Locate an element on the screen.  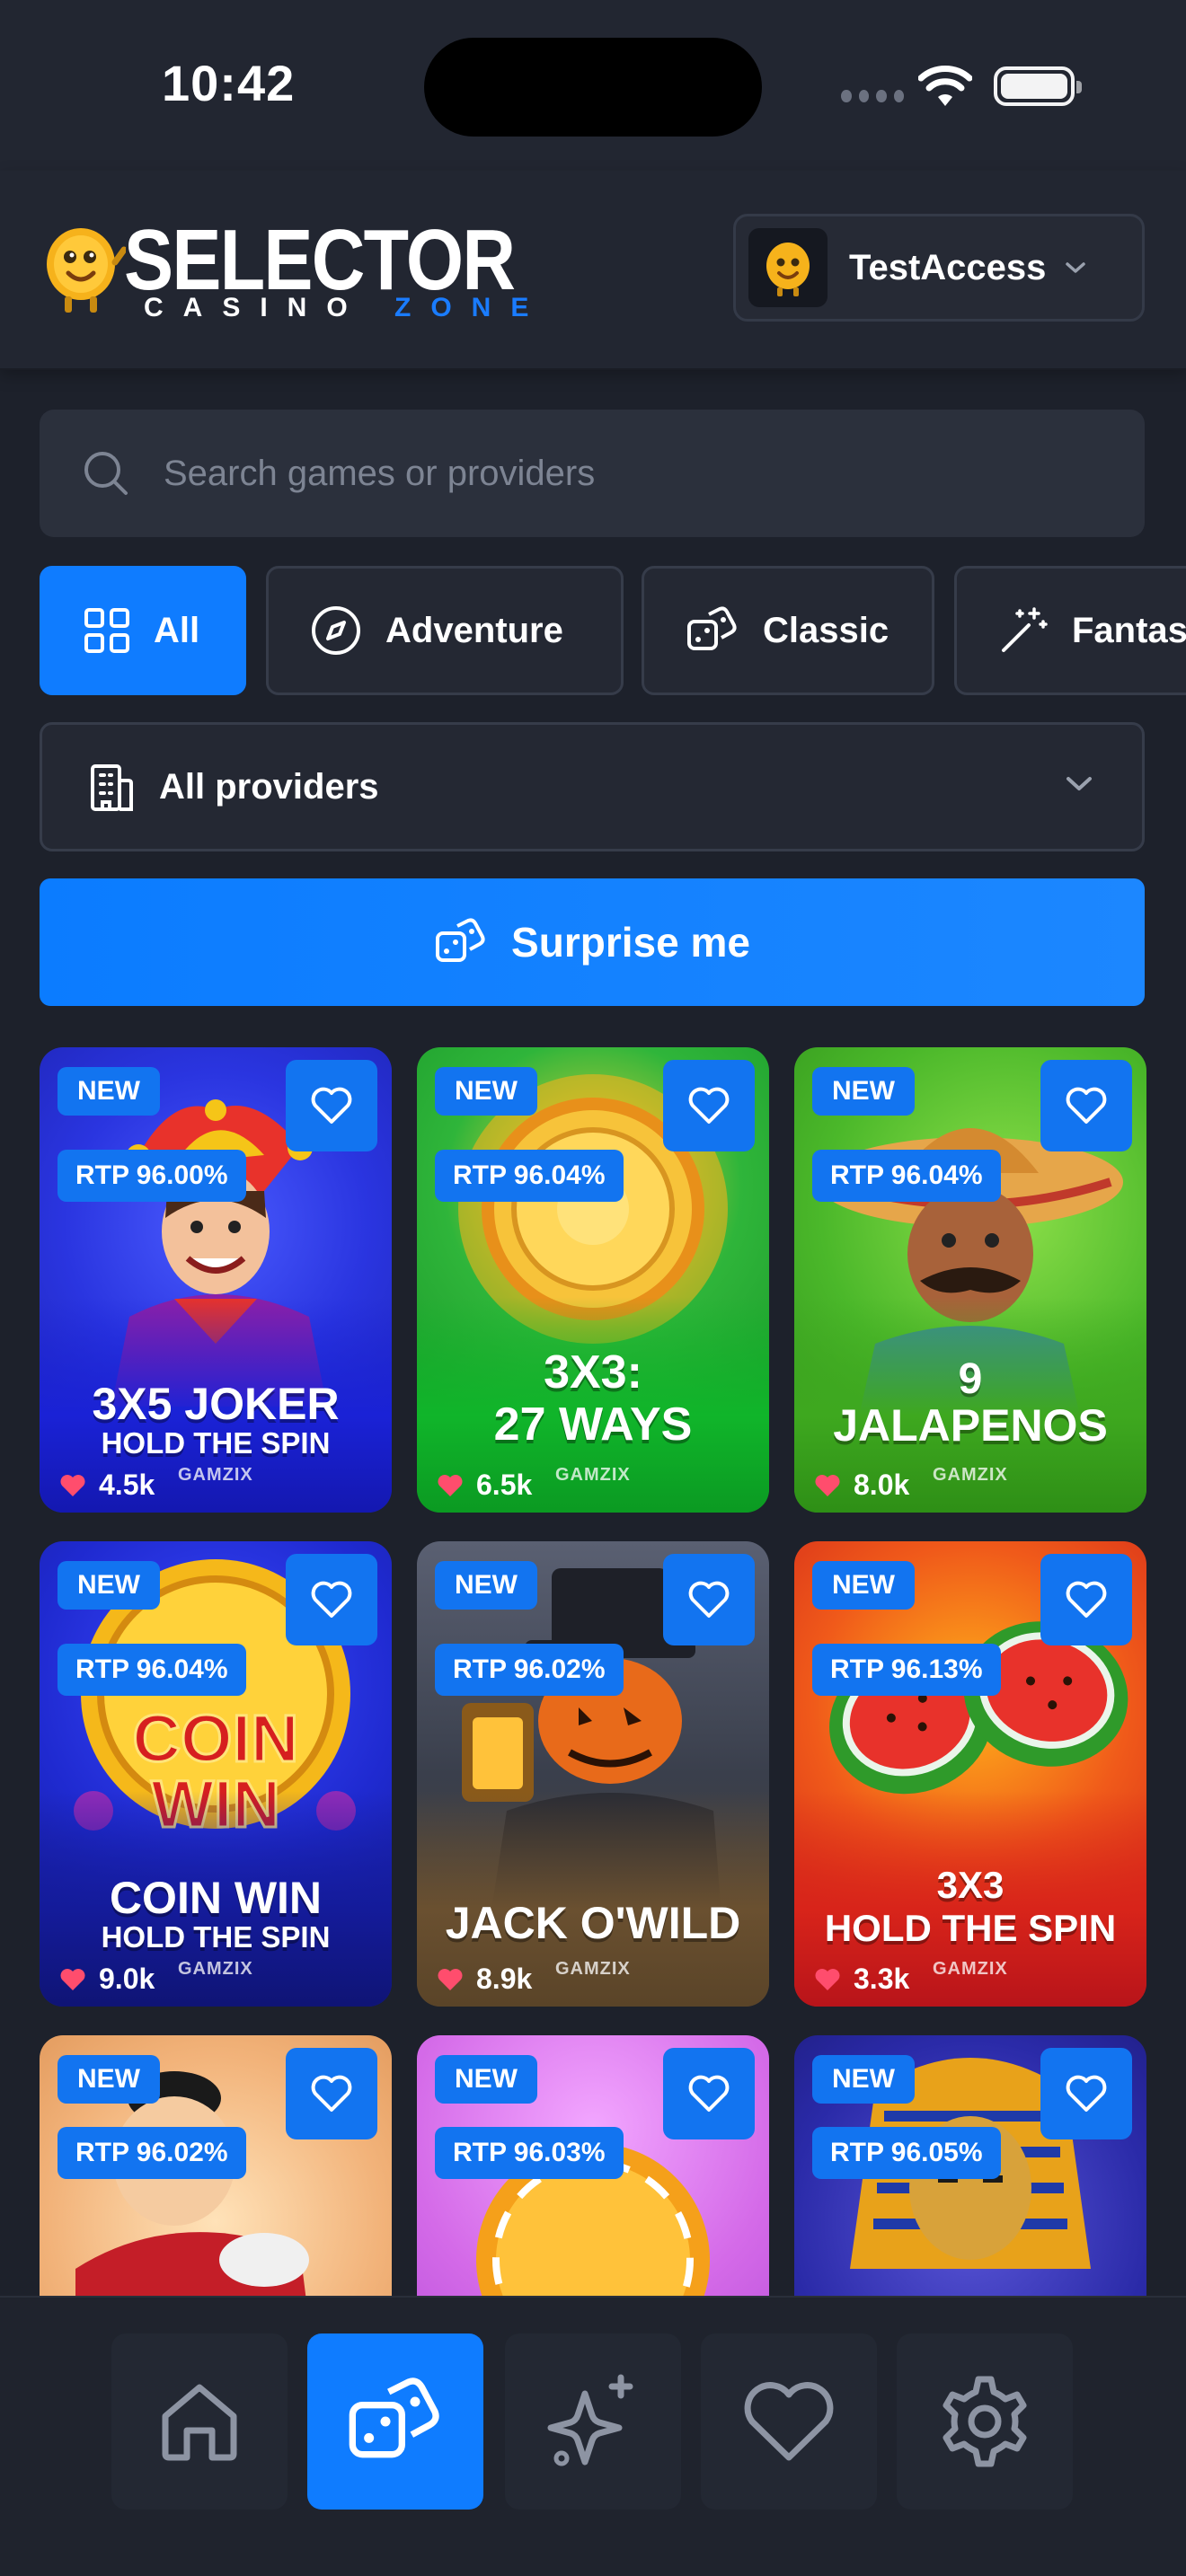
likes-count: 3.3k is located at coordinates (861, 1979).